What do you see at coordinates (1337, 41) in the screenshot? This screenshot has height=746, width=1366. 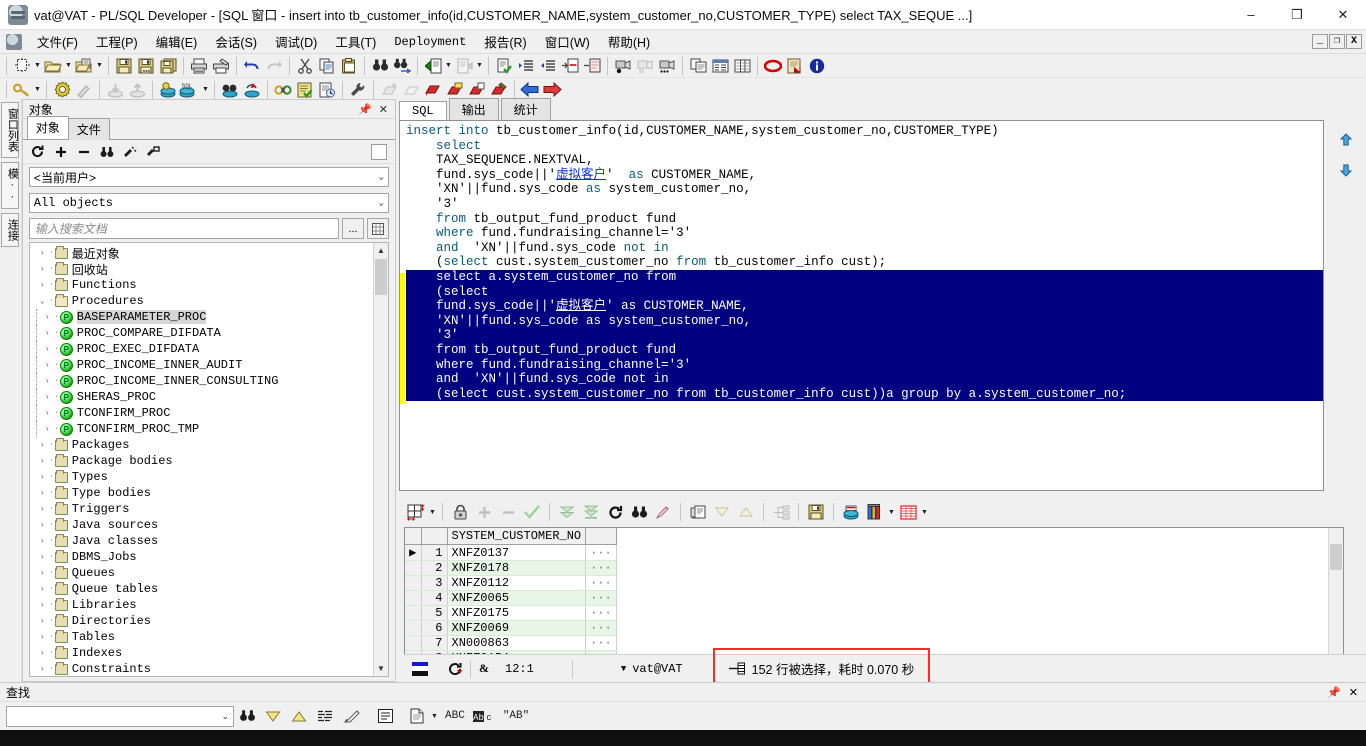 I see `mdi-restore-button: ❐` at bounding box center [1337, 41].